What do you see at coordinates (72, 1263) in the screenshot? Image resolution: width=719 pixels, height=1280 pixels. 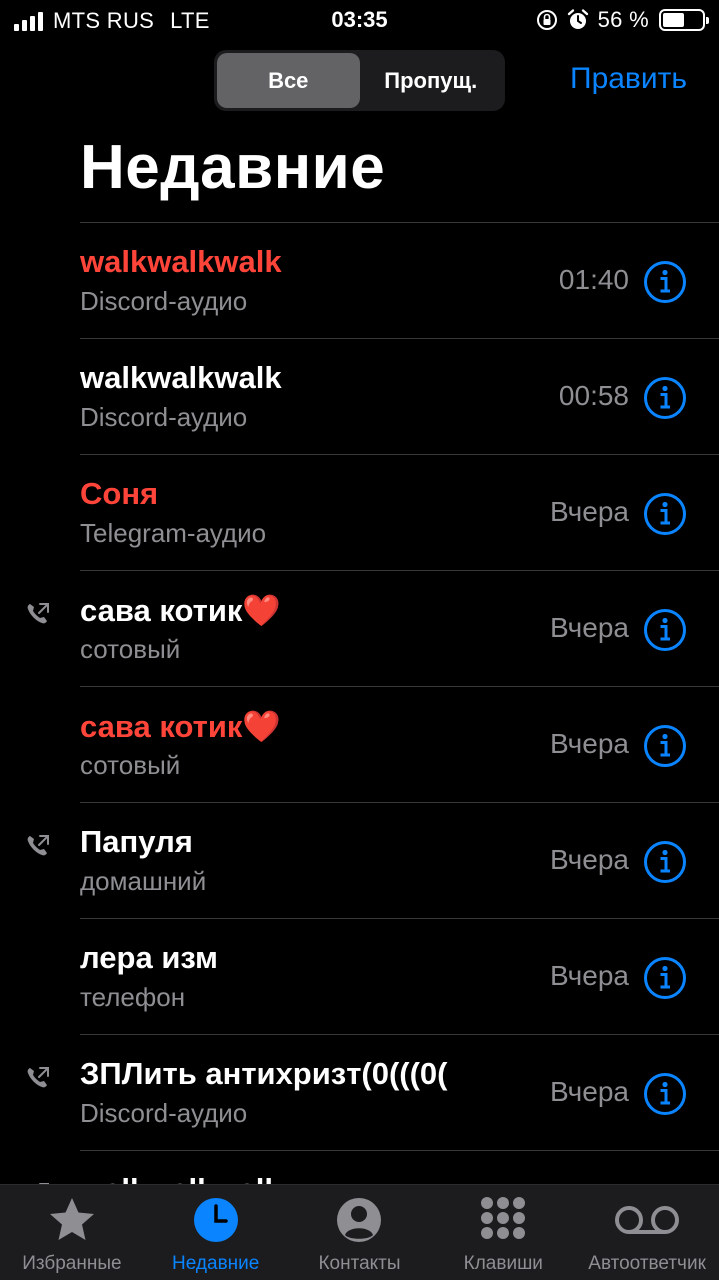 I see `tab-label: Избранные` at bounding box center [72, 1263].